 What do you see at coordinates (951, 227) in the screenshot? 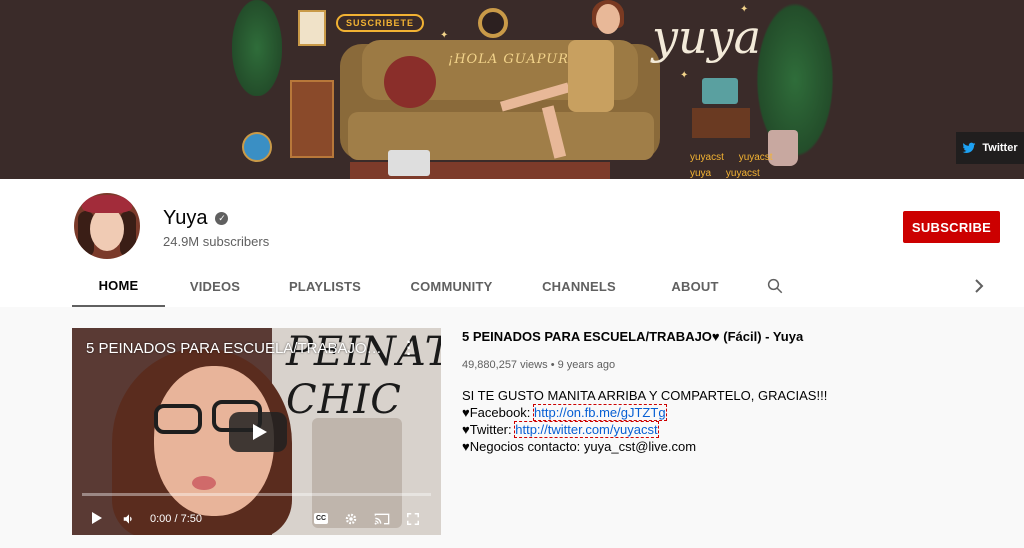
I see `subscribe-button: SUBSCRIBE` at bounding box center [951, 227].